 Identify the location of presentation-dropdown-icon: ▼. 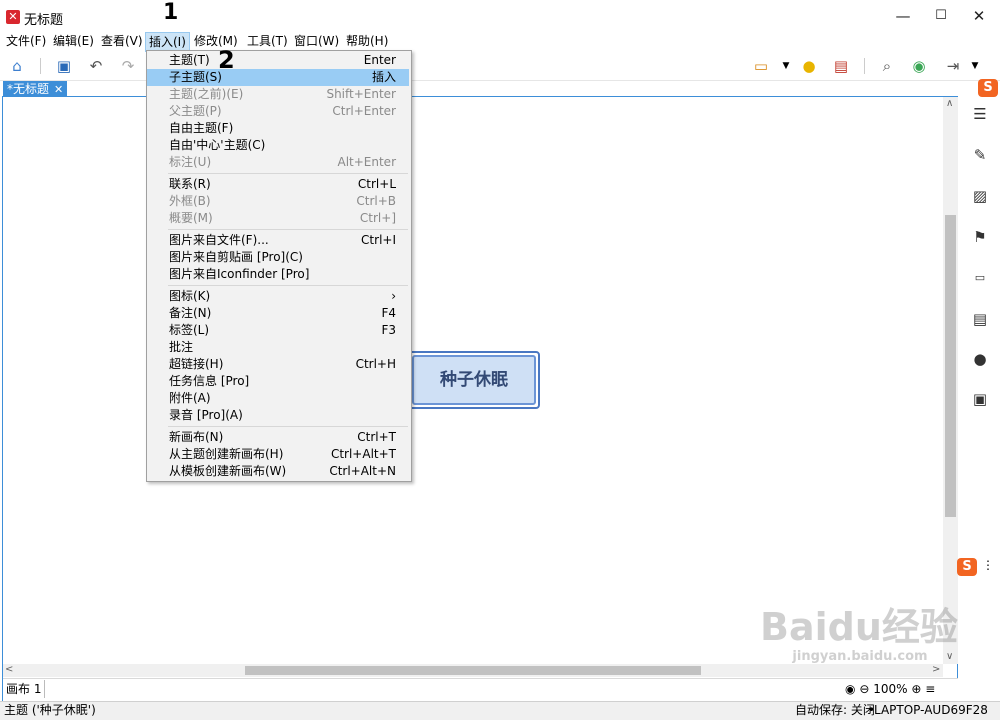
(786, 66).